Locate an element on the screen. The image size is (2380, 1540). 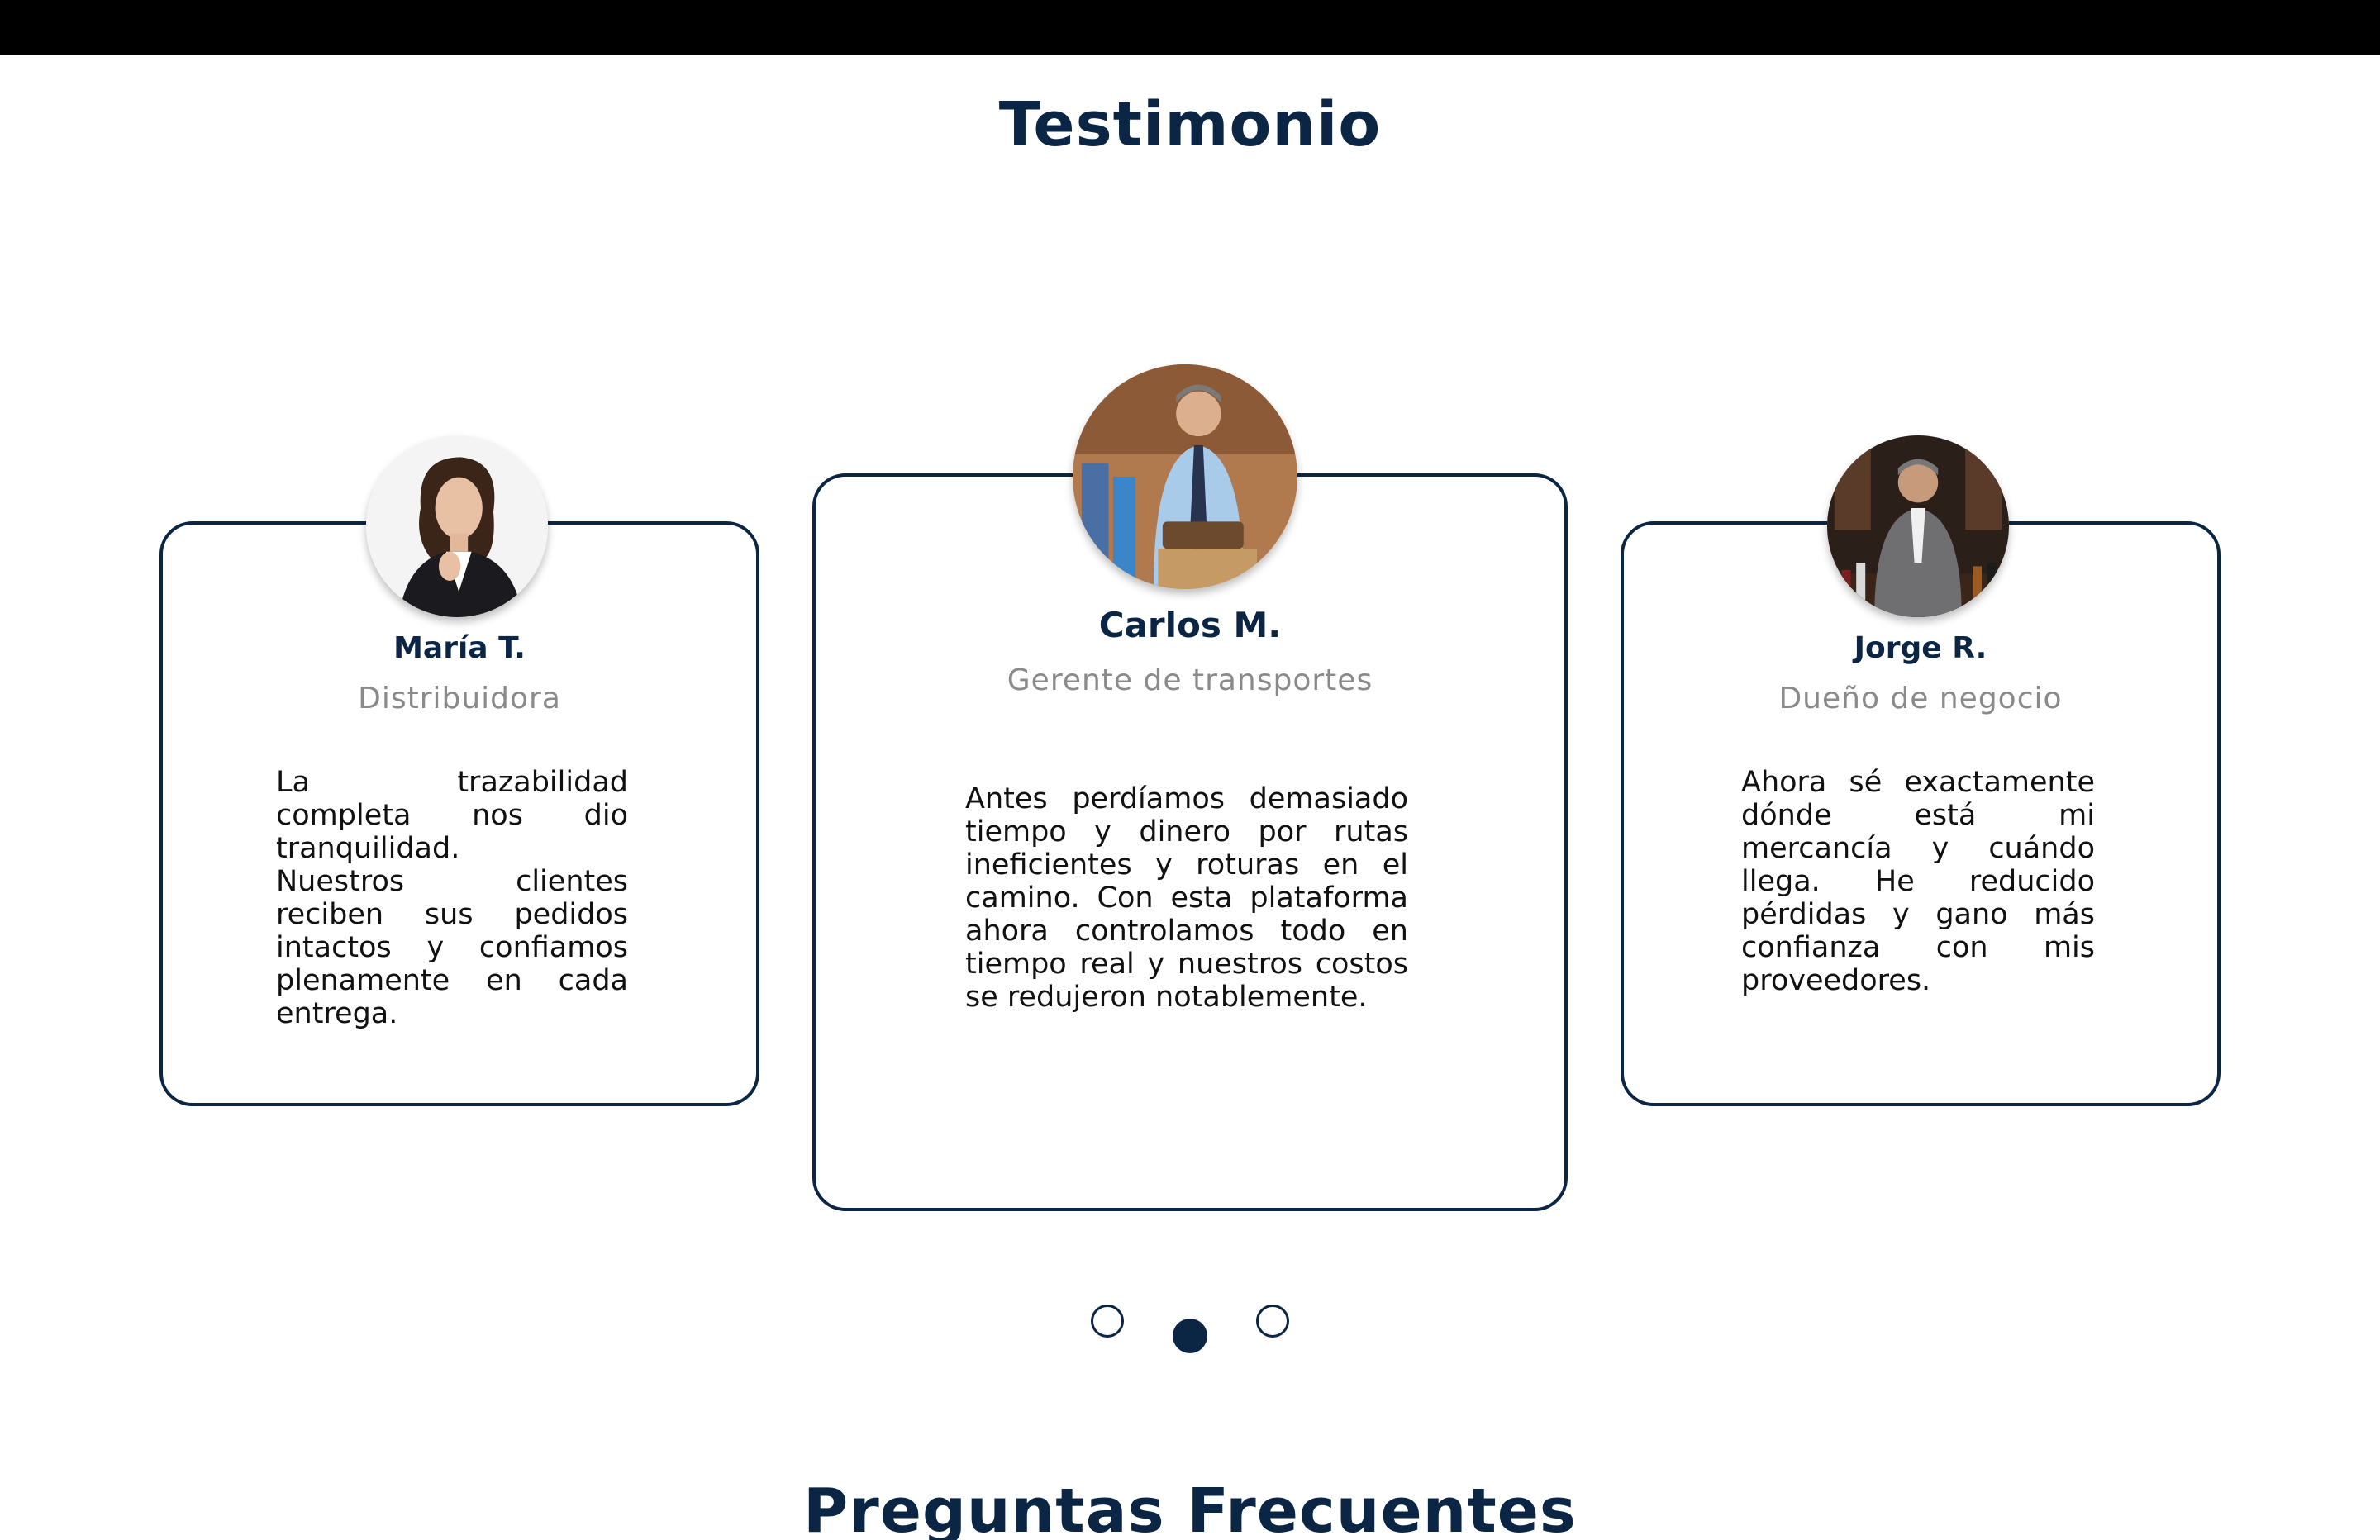
avatar-carlos is located at coordinates (1185, 477).